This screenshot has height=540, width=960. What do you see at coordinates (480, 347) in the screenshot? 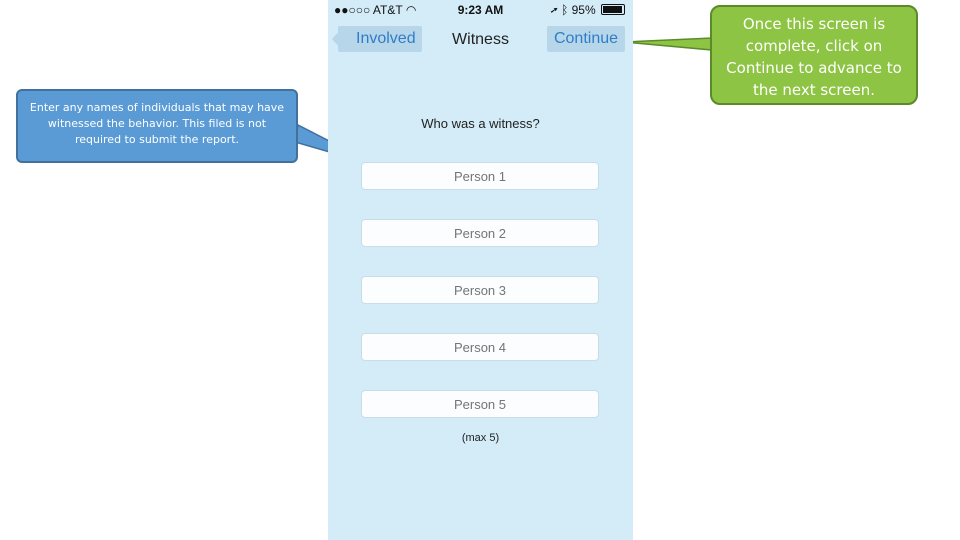
I see `person-4-input` at bounding box center [480, 347].